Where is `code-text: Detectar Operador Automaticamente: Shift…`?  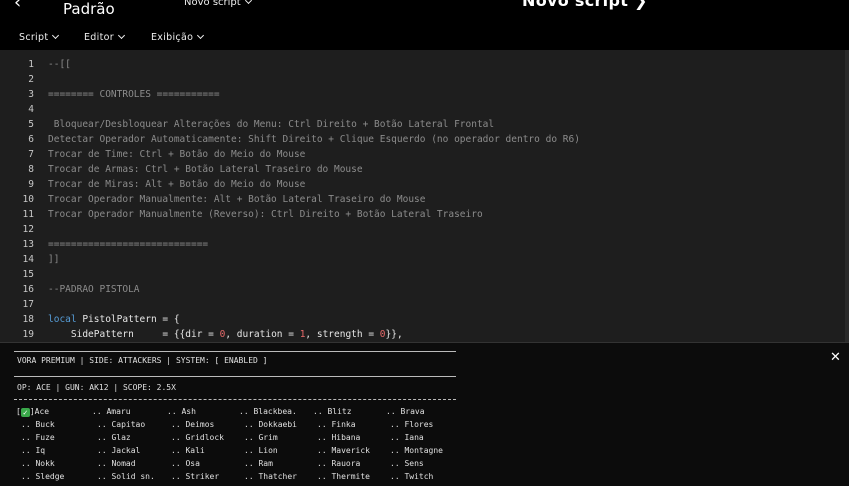 code-text: Detectar Operador Automaticamente: Shift… is located at coordinates (314, 139).